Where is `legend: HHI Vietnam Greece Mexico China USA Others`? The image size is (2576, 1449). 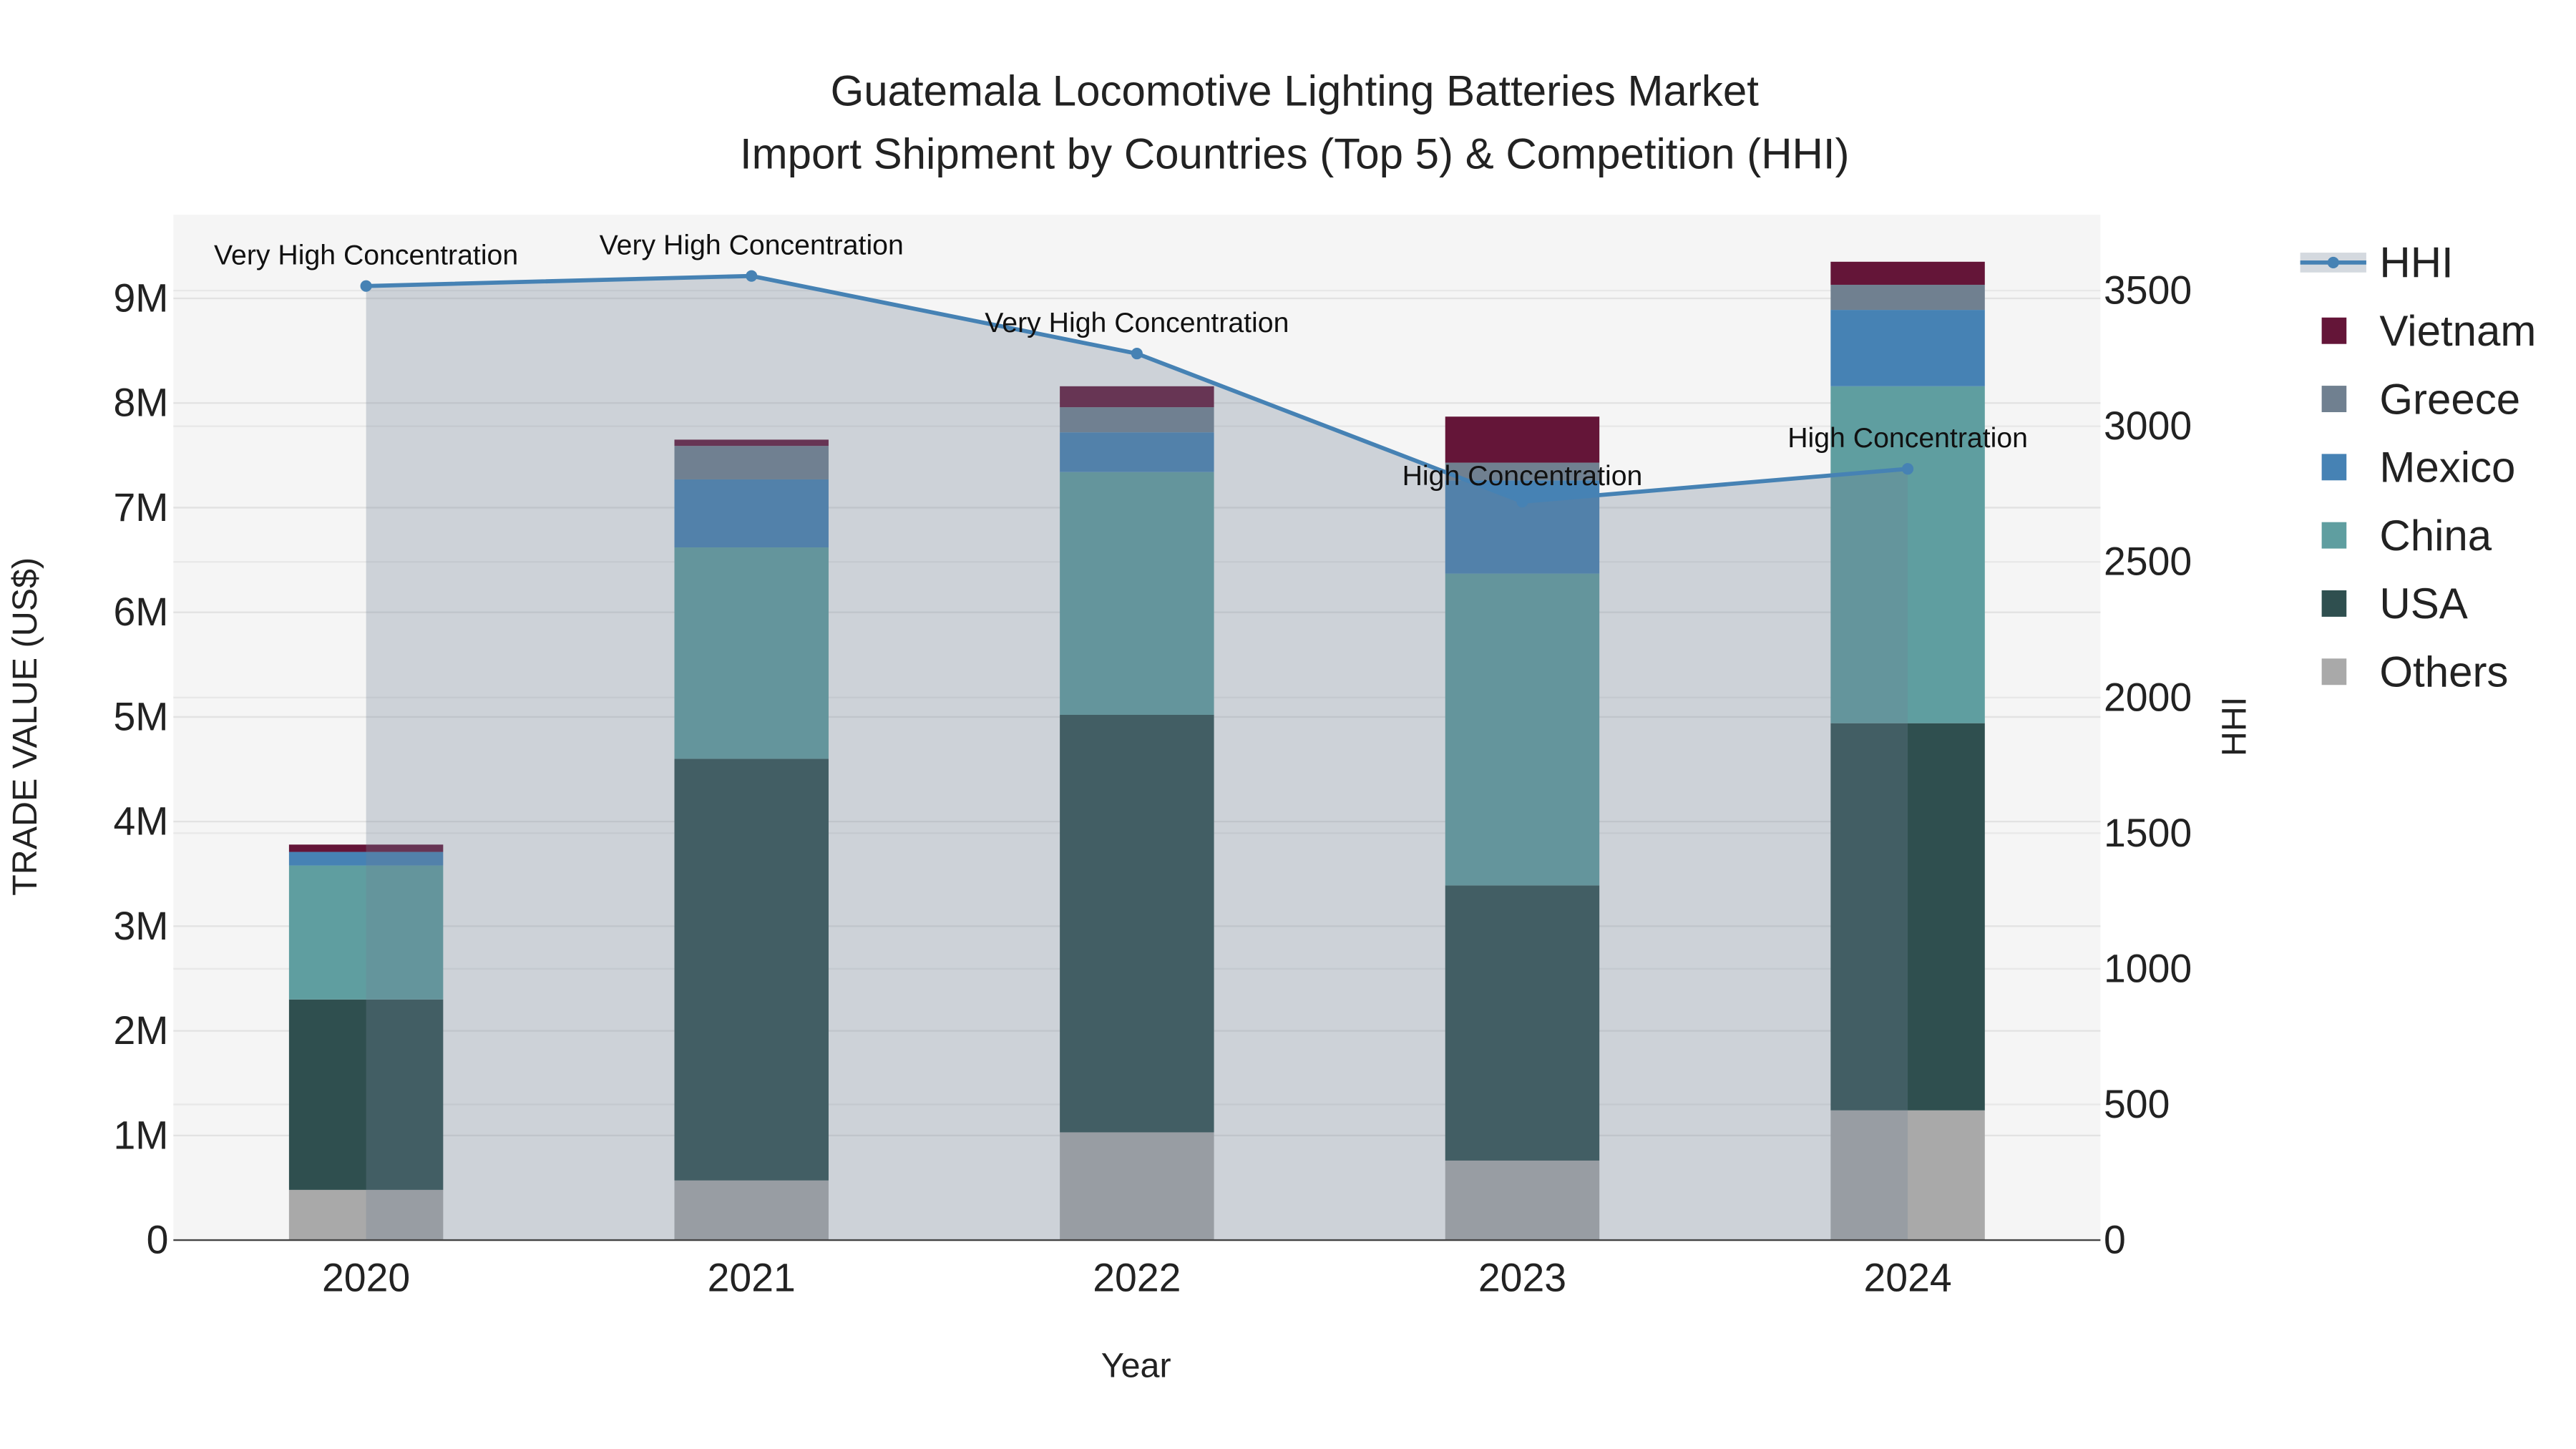
legend: HHI Vietnam Greece Mexico China USA Others is located at coordinates (2418, 467).